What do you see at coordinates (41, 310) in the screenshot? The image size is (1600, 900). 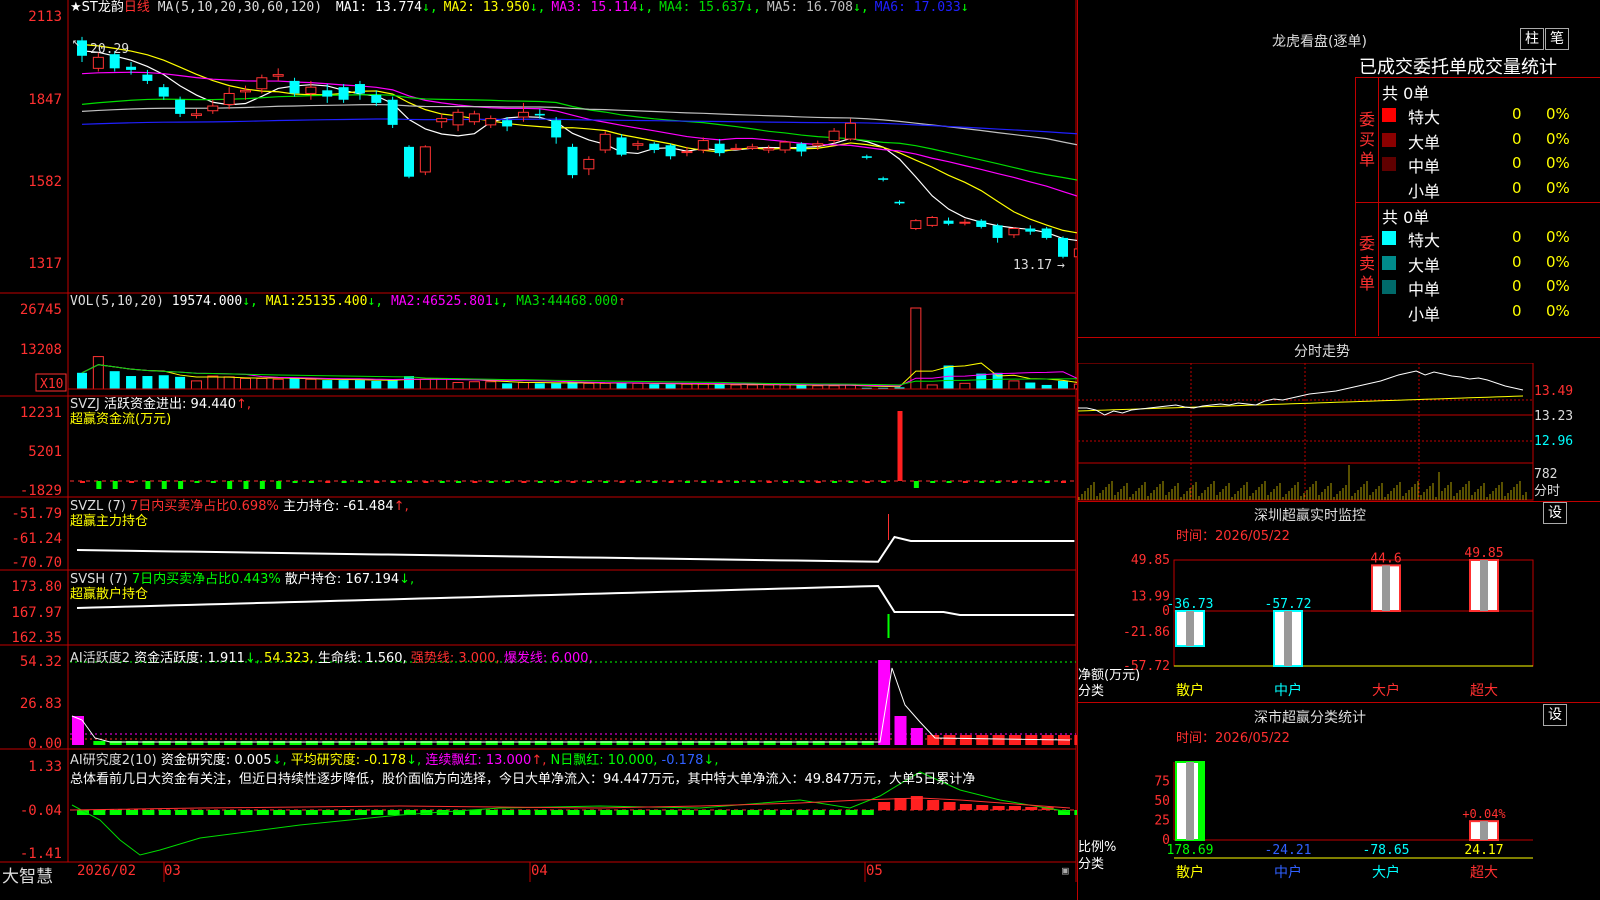 I see `vol-tick: 26745` at bounding box center [41, 310].